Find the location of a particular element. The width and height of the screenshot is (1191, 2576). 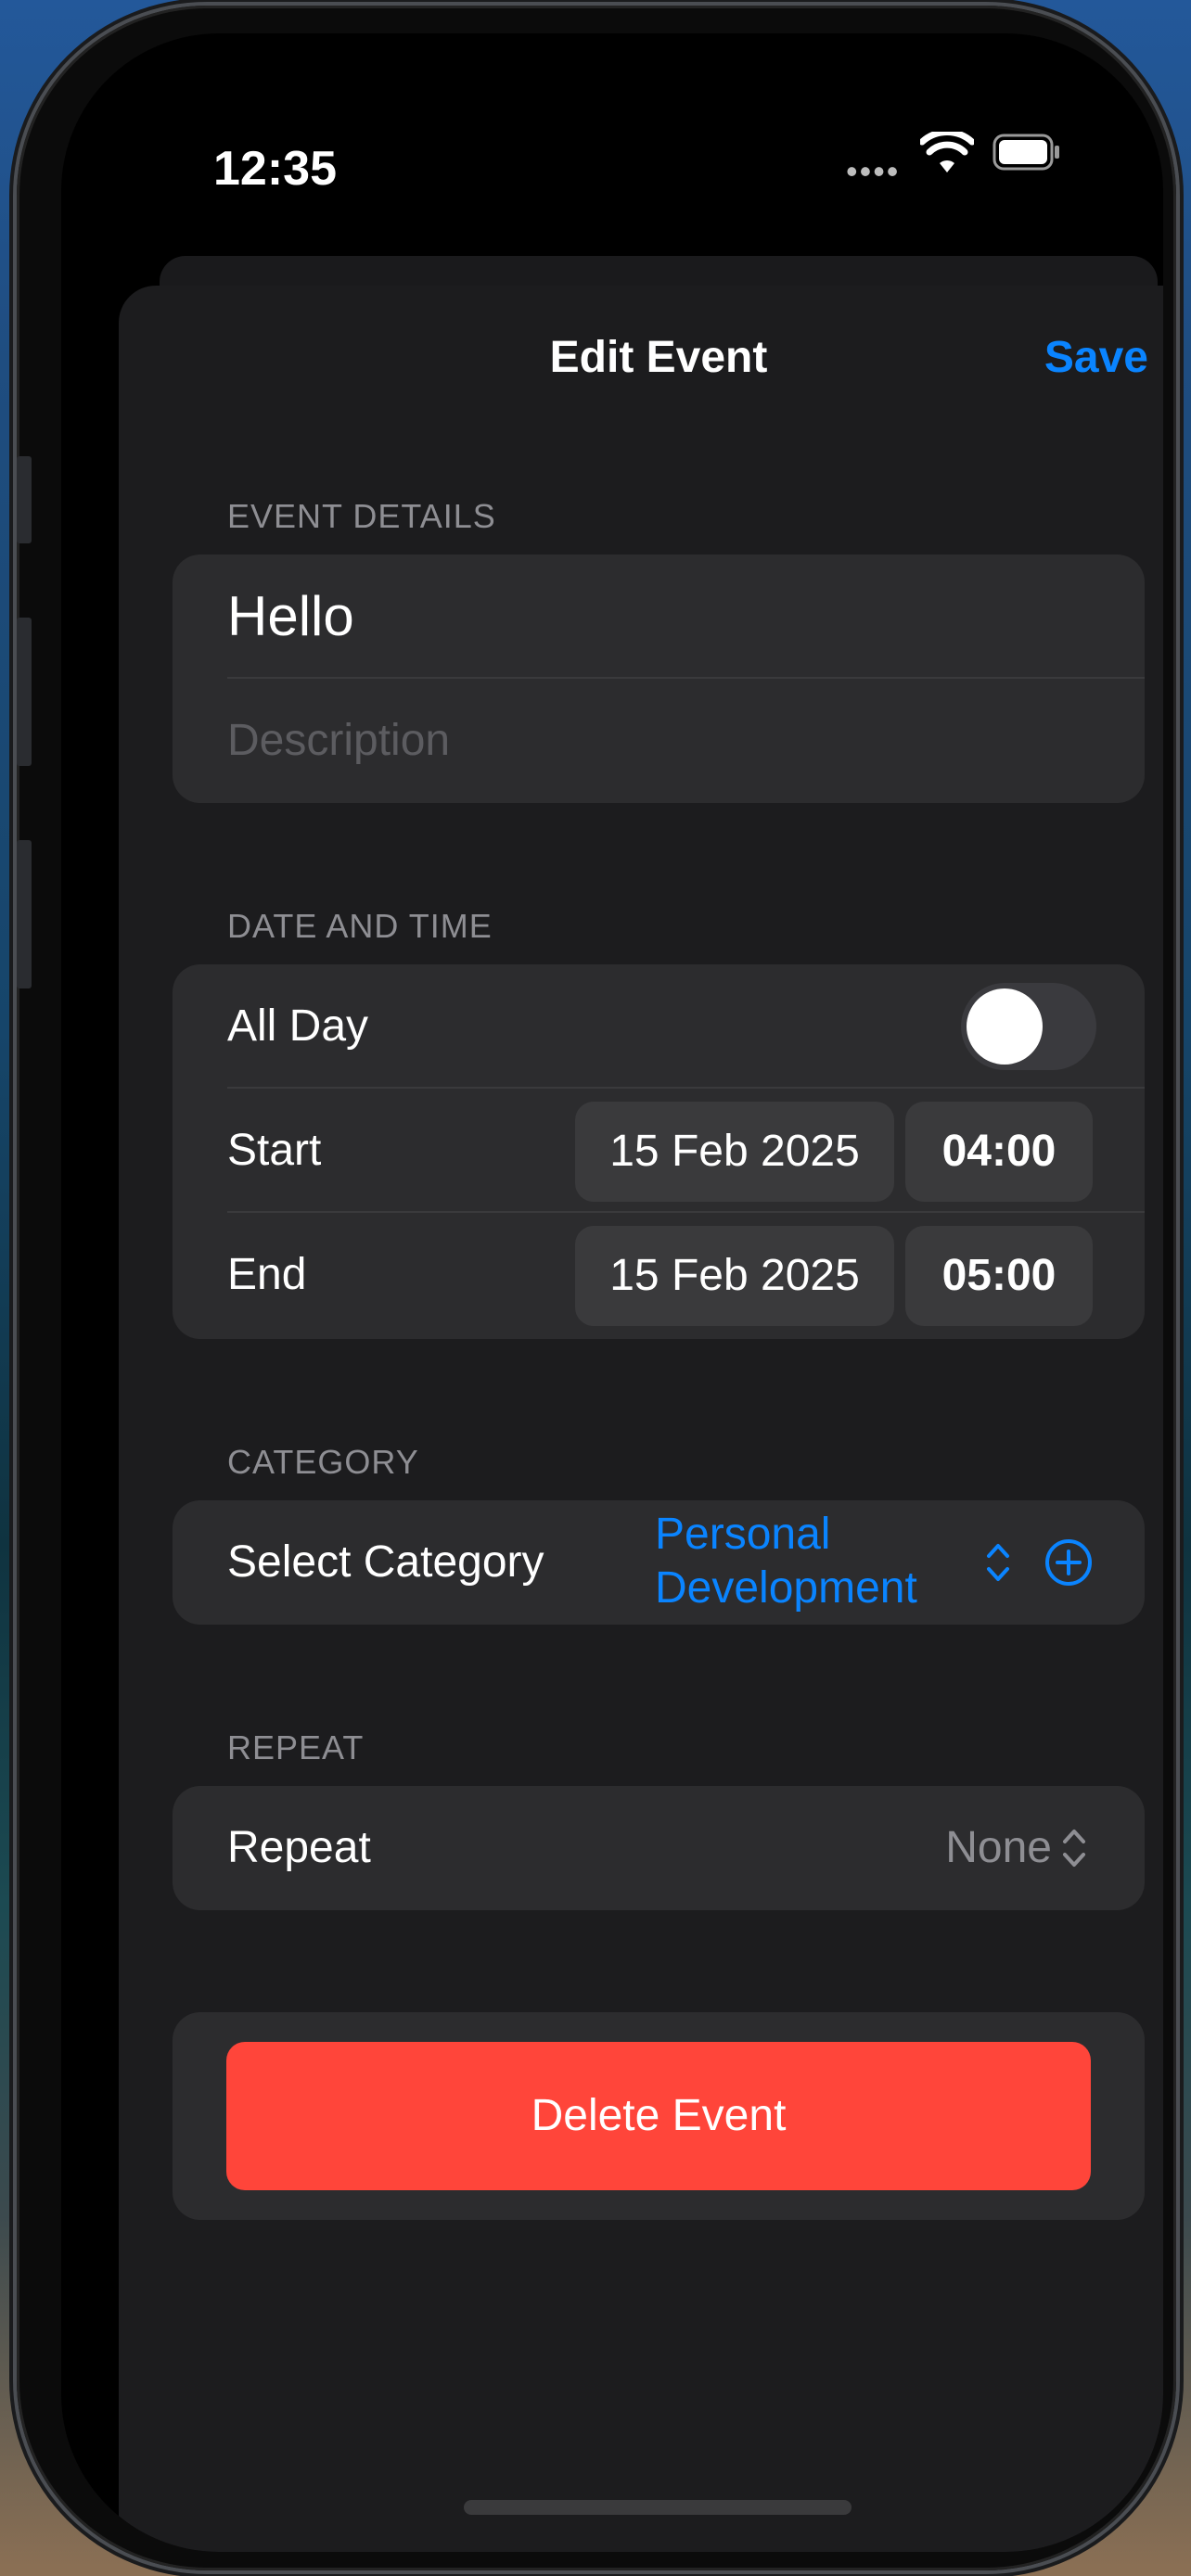

plus-circle-icon is located at coordinates (1068, 1562).